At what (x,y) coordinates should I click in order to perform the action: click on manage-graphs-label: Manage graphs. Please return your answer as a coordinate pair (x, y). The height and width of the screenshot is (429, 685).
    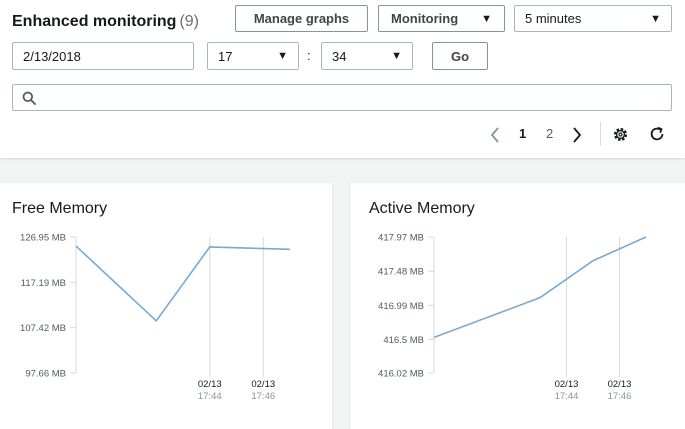
    Looking at the image, I should click on (301, 18).